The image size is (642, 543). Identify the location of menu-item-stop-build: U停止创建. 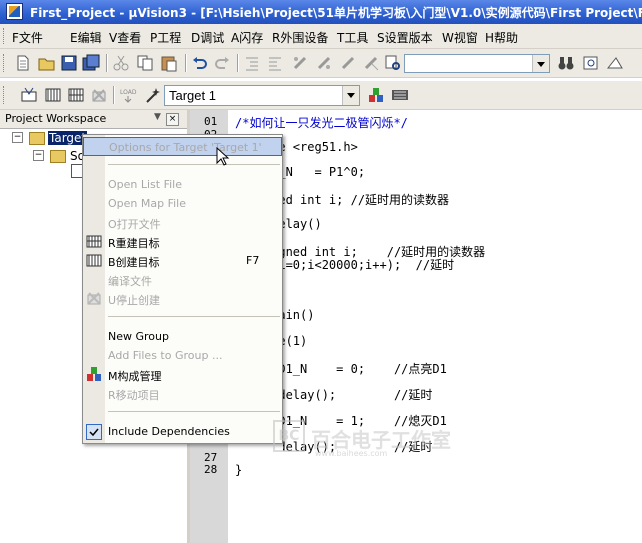
(182, 298).